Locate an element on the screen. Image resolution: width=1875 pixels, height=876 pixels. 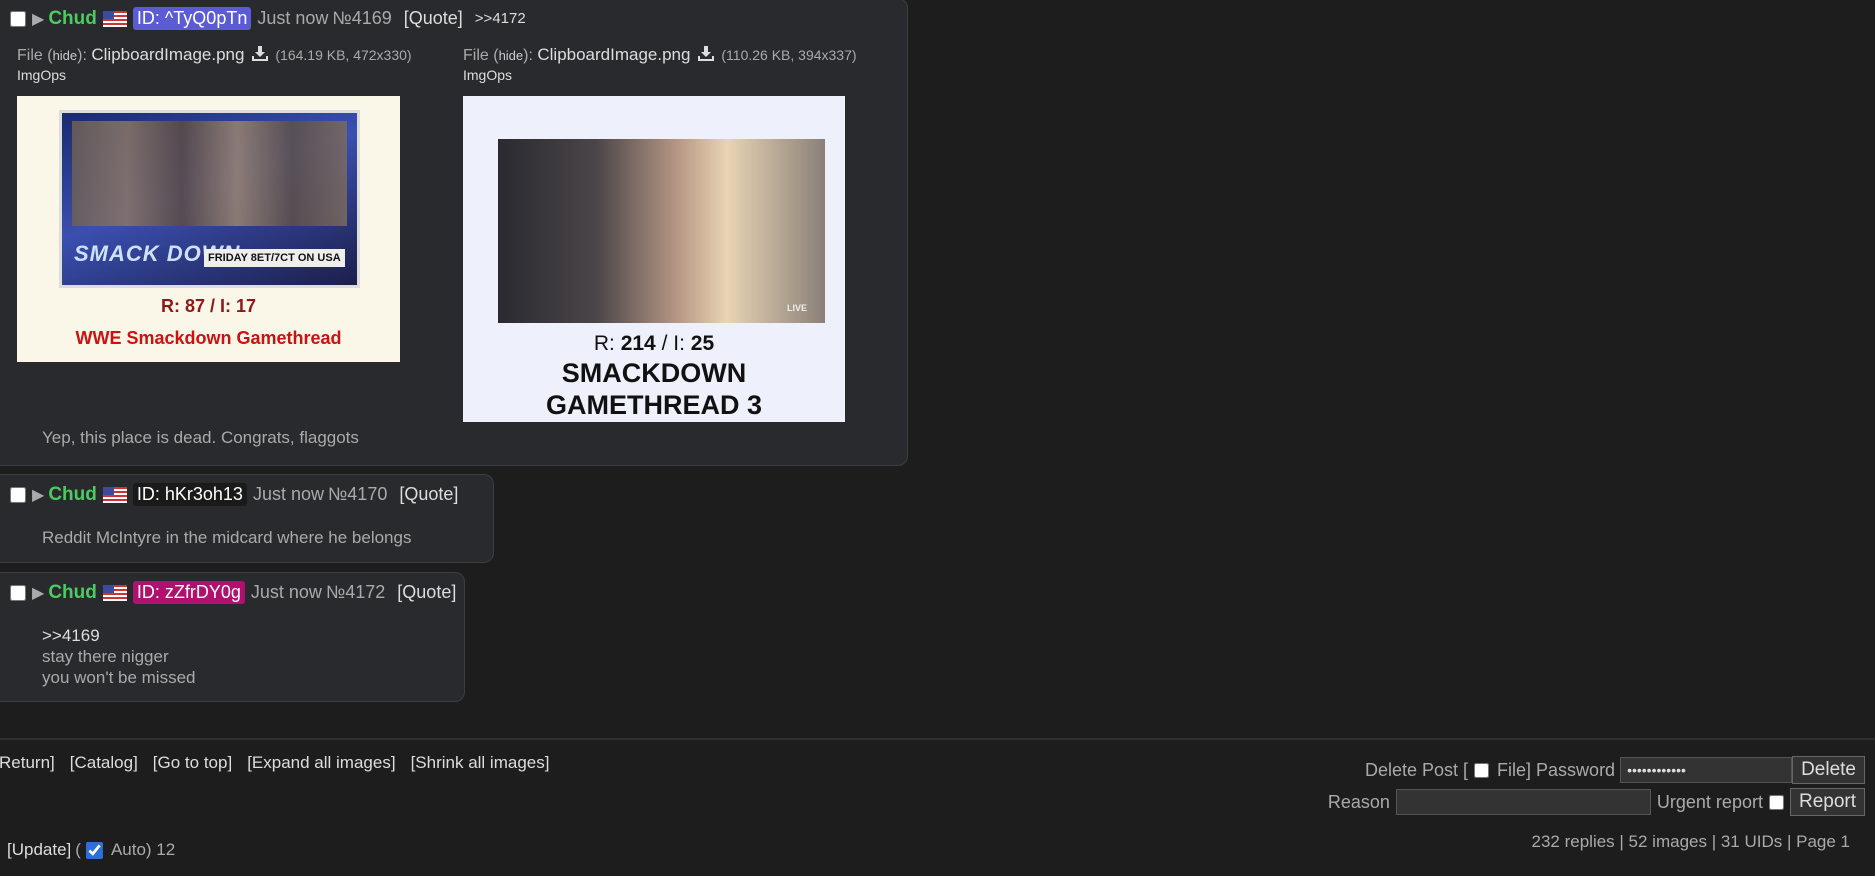
update-link: [Update] is located at coordinates (39, 850).